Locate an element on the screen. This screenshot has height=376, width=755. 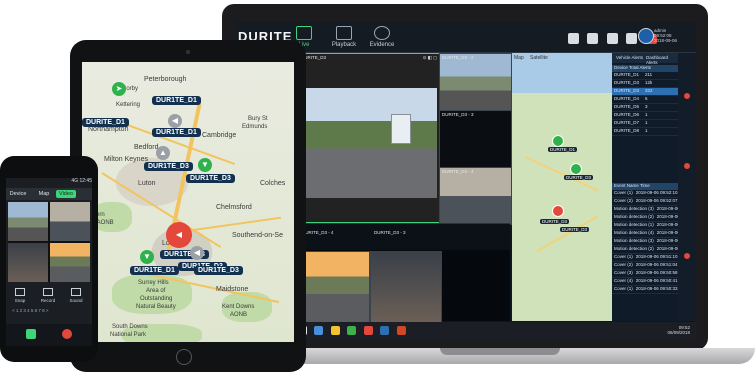
right-toolbar is located at coordinates (687, 187).